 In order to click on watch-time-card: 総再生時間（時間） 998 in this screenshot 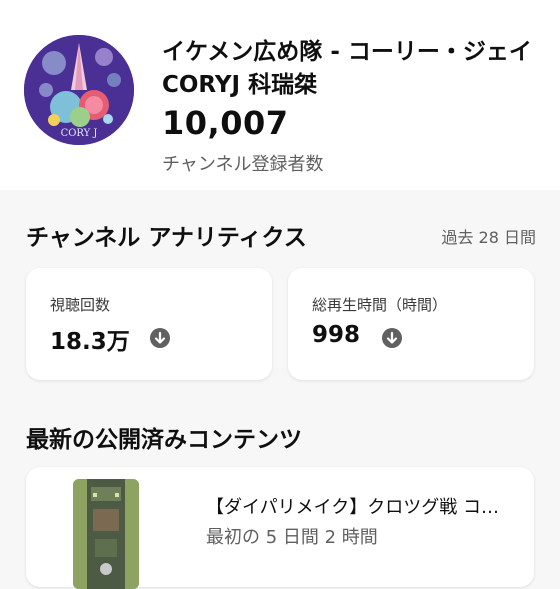, I will do `click(411, 324)`.